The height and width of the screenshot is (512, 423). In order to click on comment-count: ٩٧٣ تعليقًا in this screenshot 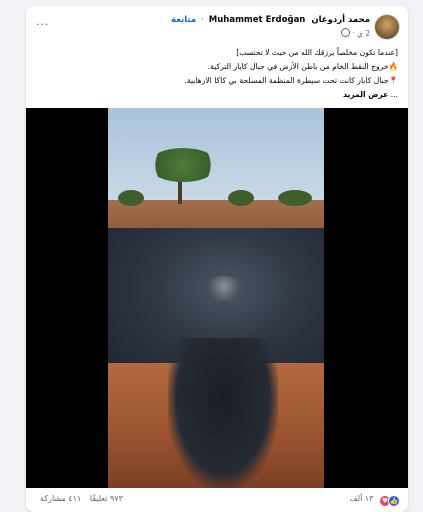, I will do `click(106, 498)`.